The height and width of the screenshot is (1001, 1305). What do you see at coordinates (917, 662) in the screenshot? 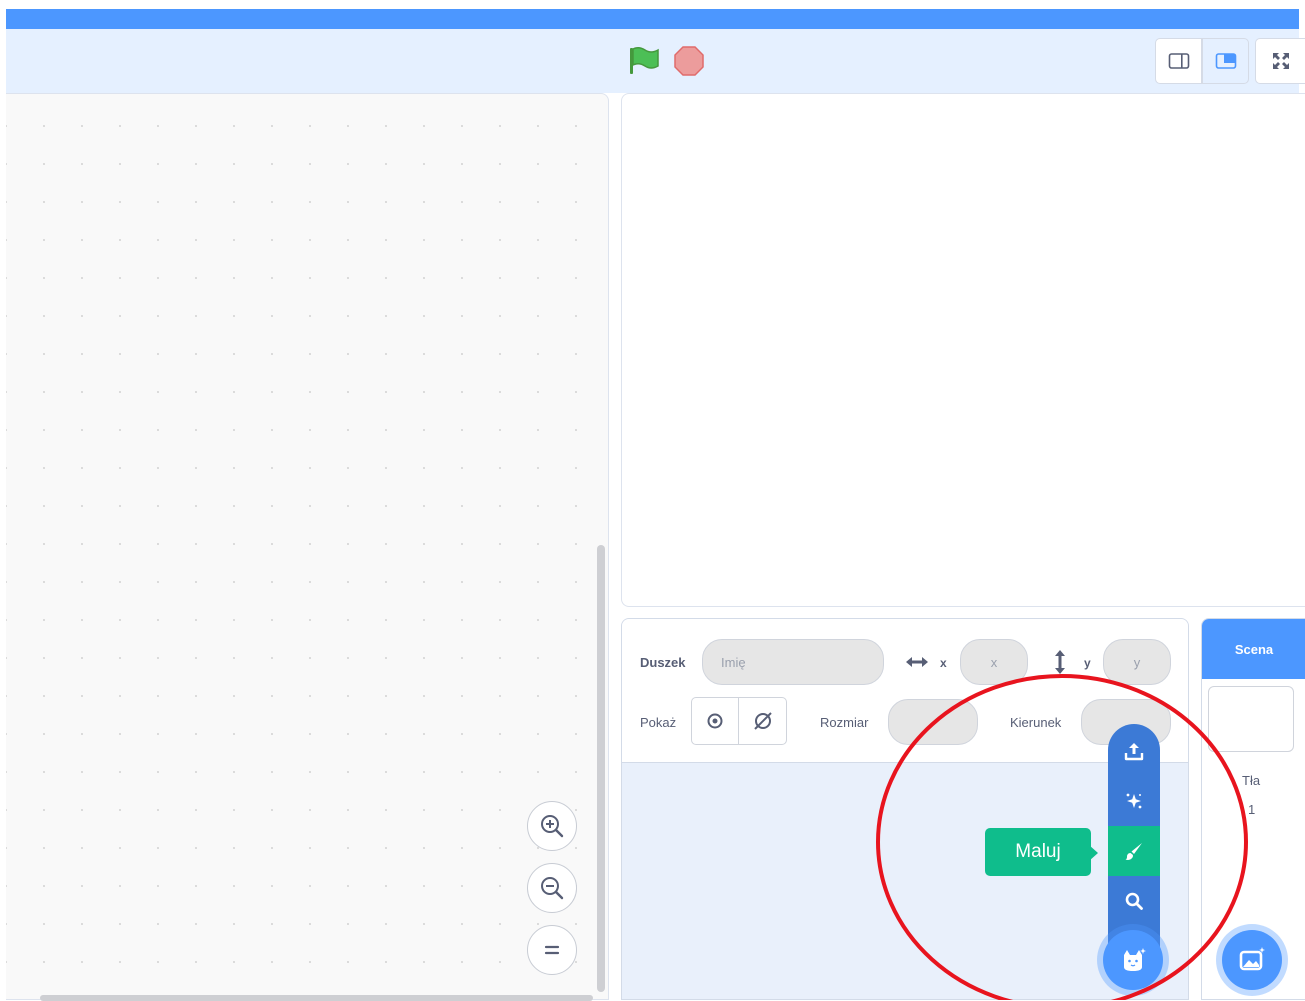
I see `horizontal-arrow-icon` at bounding box center [917, 662].